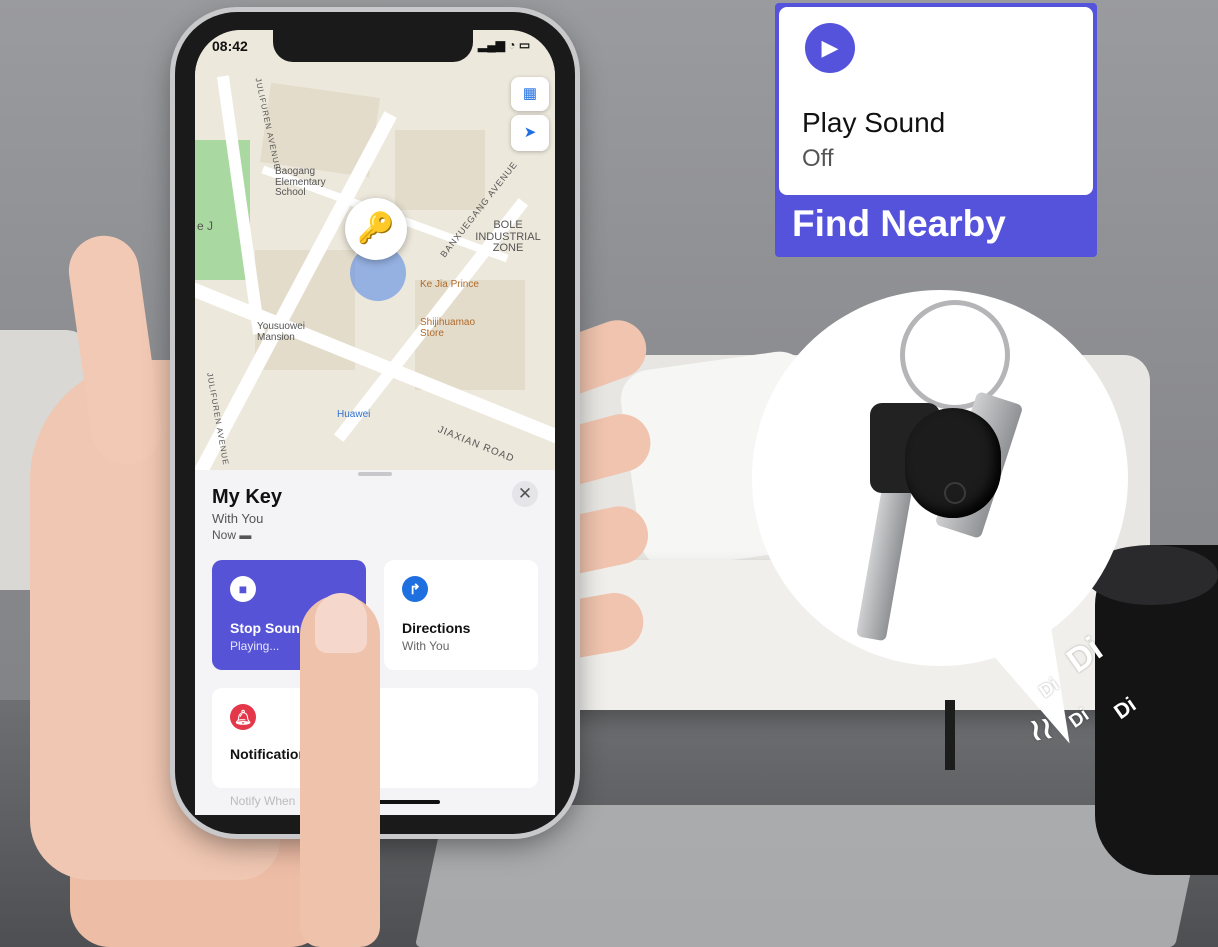  Describe the element at coordinates (269, 628) in the screenshot. I see `stop-sound-title: Stop Sound` at that location.